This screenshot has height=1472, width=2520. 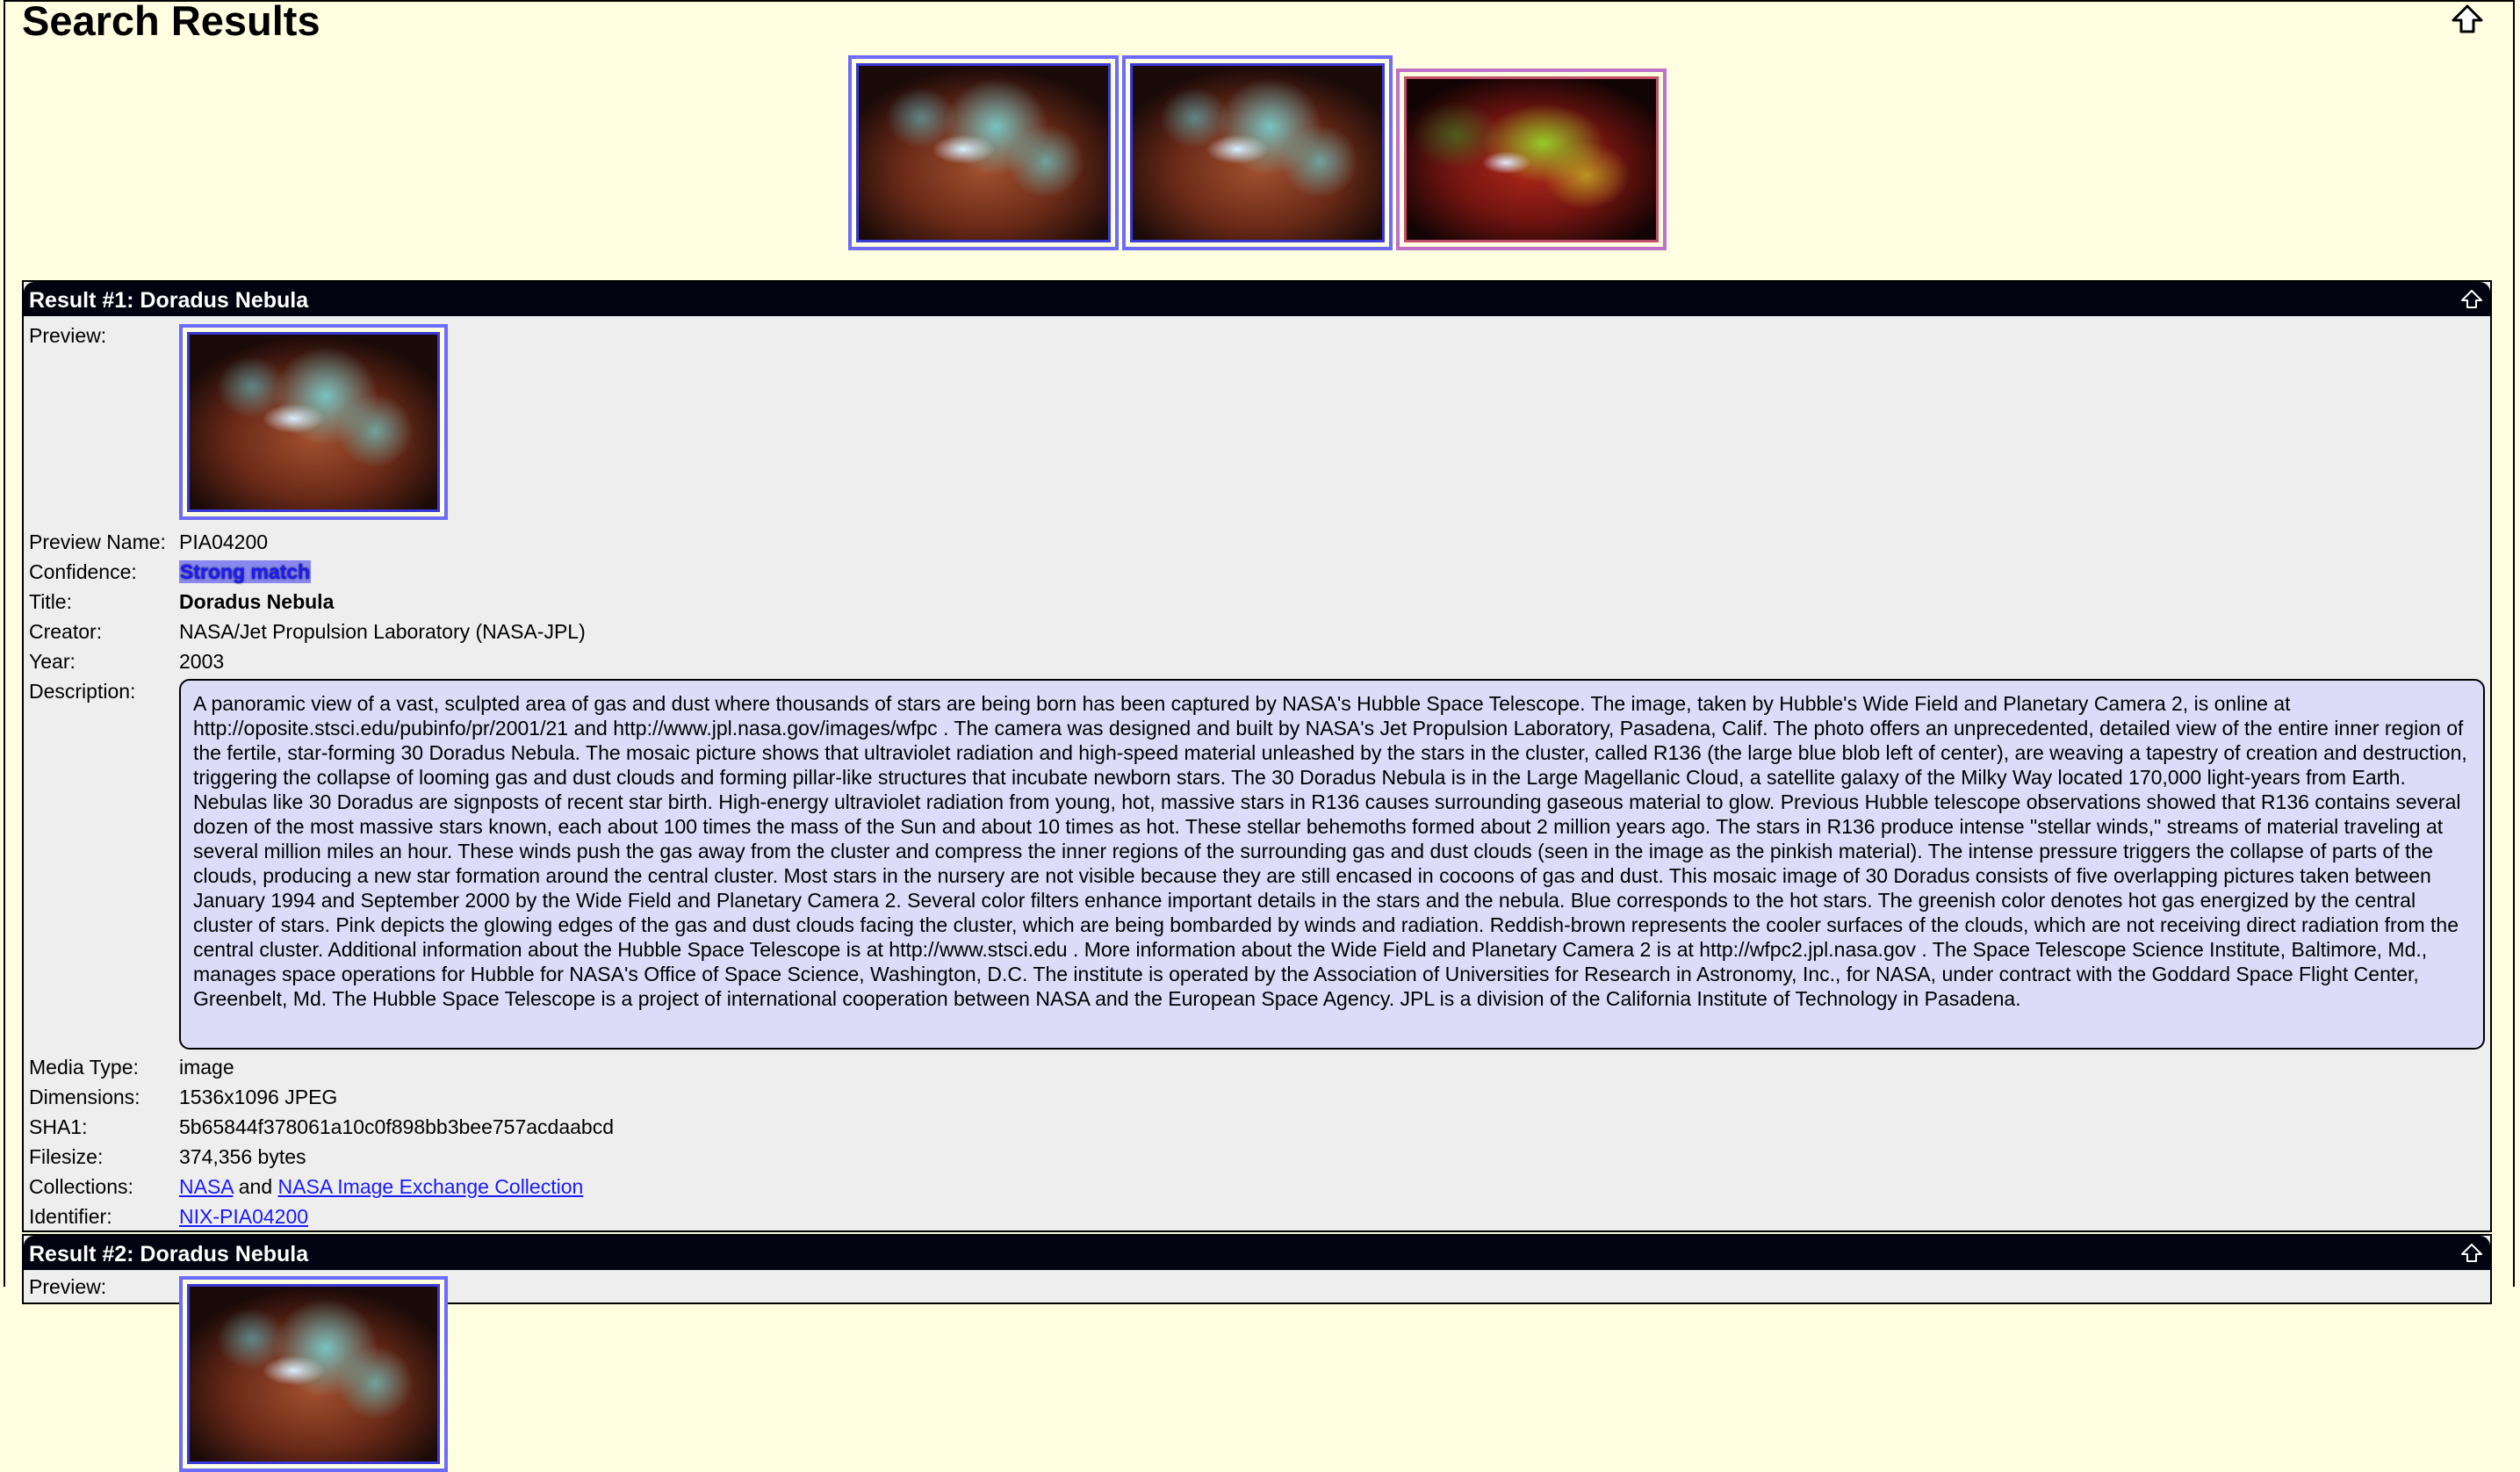 What do you see at coordinates (50, 601) in the screenshot?
I see `title-label: Title:` at bounding box center [50, 601].